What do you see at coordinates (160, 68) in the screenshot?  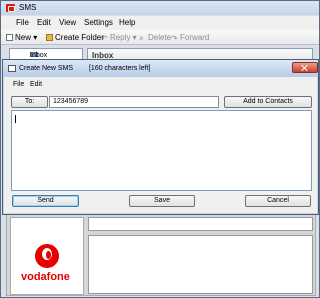 I see `dialog-titlebar: Create New SMS [160 characters left]` at bounding box center [160, 68].